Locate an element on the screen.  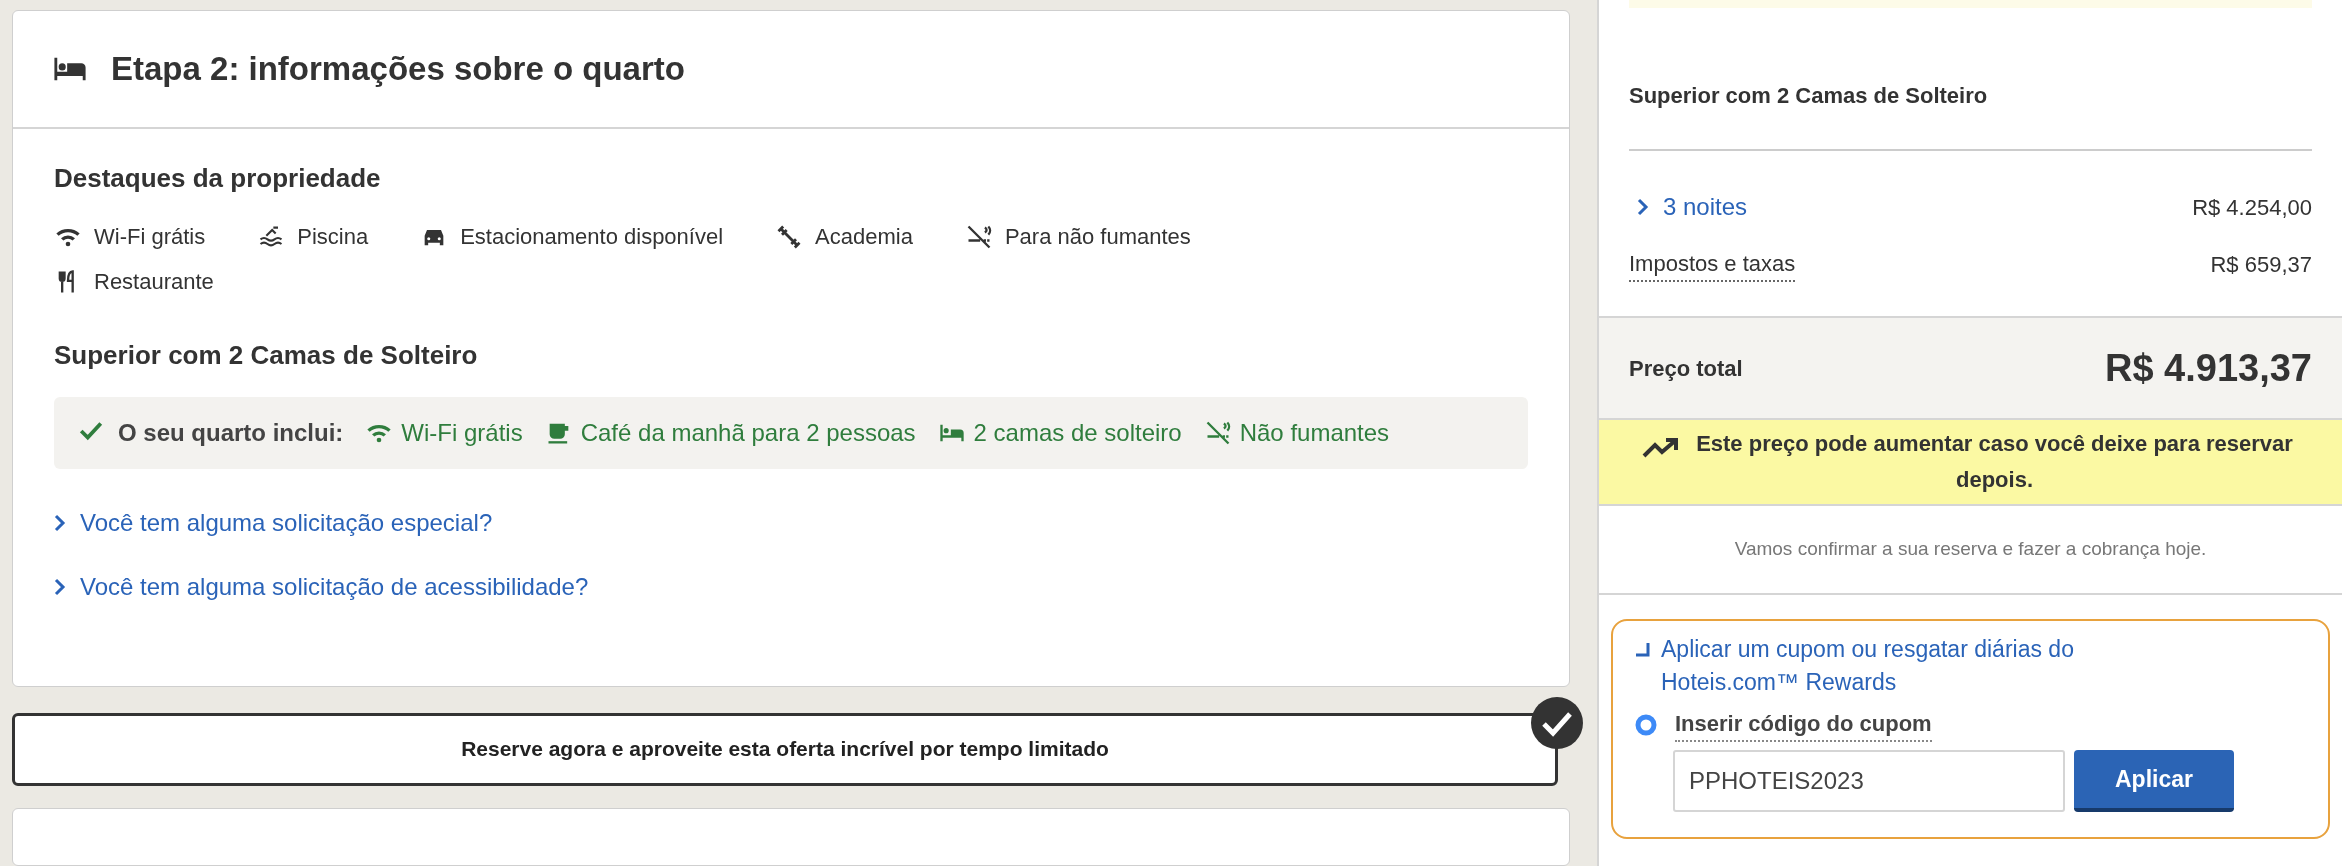
bed-icon is located at coordinates (70, 69).